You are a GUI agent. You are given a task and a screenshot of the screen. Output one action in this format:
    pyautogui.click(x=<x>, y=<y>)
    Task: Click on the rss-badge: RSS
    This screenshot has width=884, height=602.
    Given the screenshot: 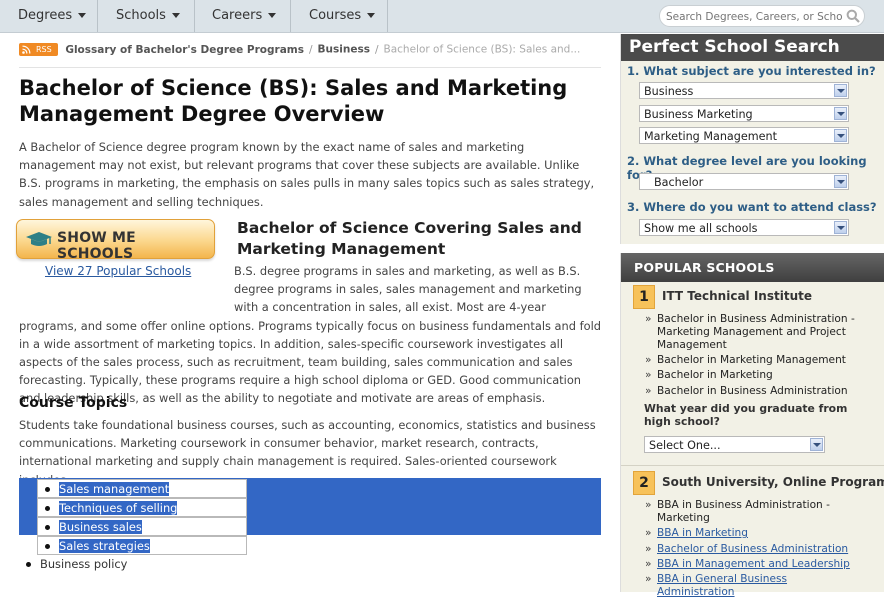 What is the action you would take?
    pyautogui.click(x=38, y=49)
    